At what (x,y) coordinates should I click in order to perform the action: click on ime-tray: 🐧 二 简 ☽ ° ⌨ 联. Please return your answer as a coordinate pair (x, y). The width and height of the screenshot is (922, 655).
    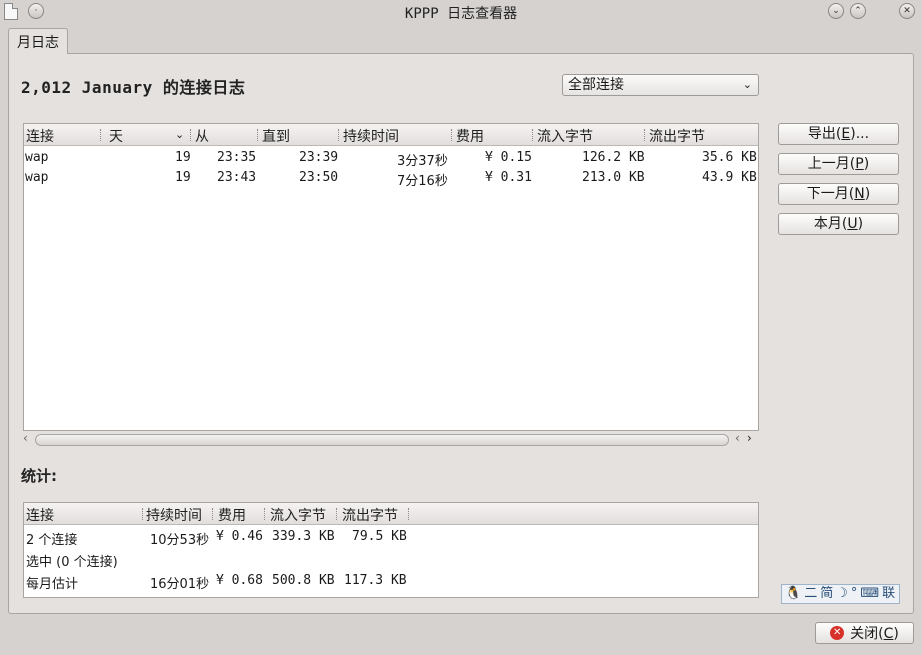
    Looking at the image, I should click on (840, 594).